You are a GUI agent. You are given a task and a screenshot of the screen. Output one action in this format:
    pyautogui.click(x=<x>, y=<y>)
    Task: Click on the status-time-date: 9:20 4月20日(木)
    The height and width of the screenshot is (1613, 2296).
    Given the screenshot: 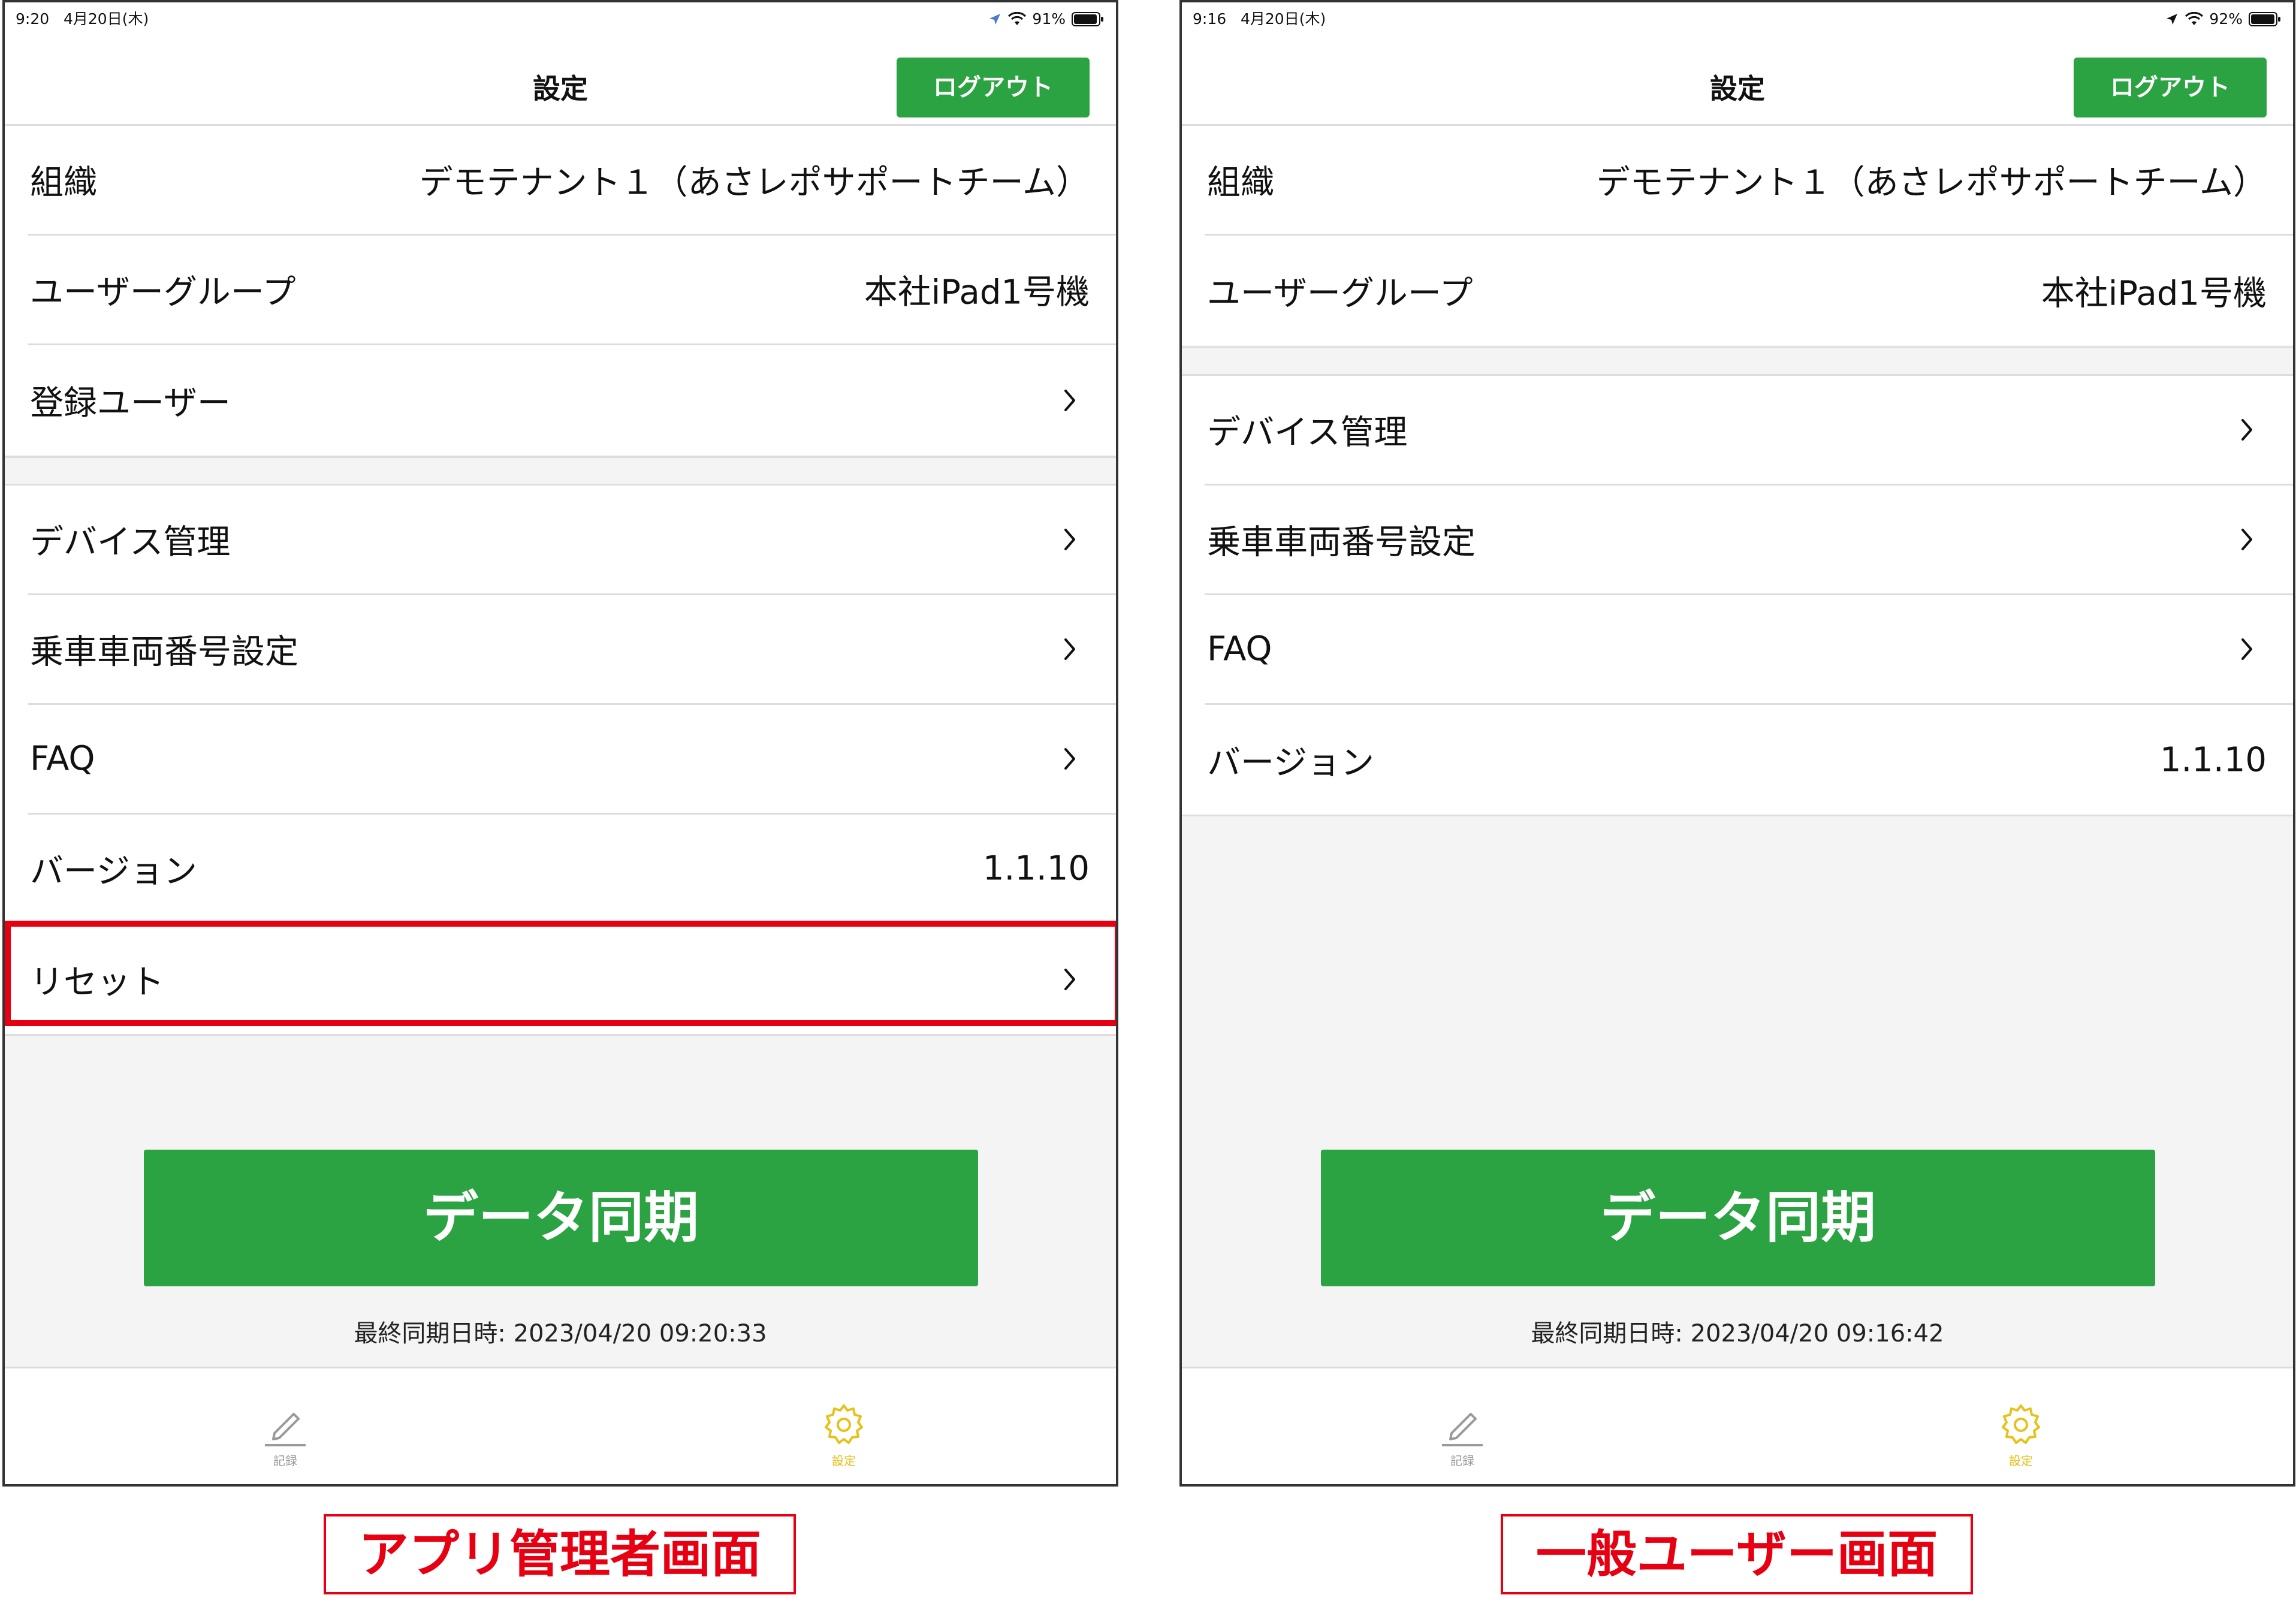 What is the action you would take?
    pyautogui.click(x=83, y=19)
    